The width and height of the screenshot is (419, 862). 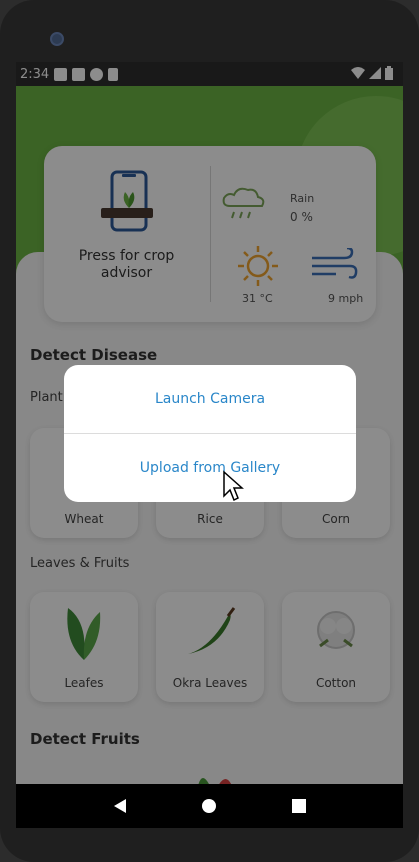 What do you see at coordinates (233, 486) in the screenshot?
I see `mouse-cursor-icon` at bounding box center [233, 486].